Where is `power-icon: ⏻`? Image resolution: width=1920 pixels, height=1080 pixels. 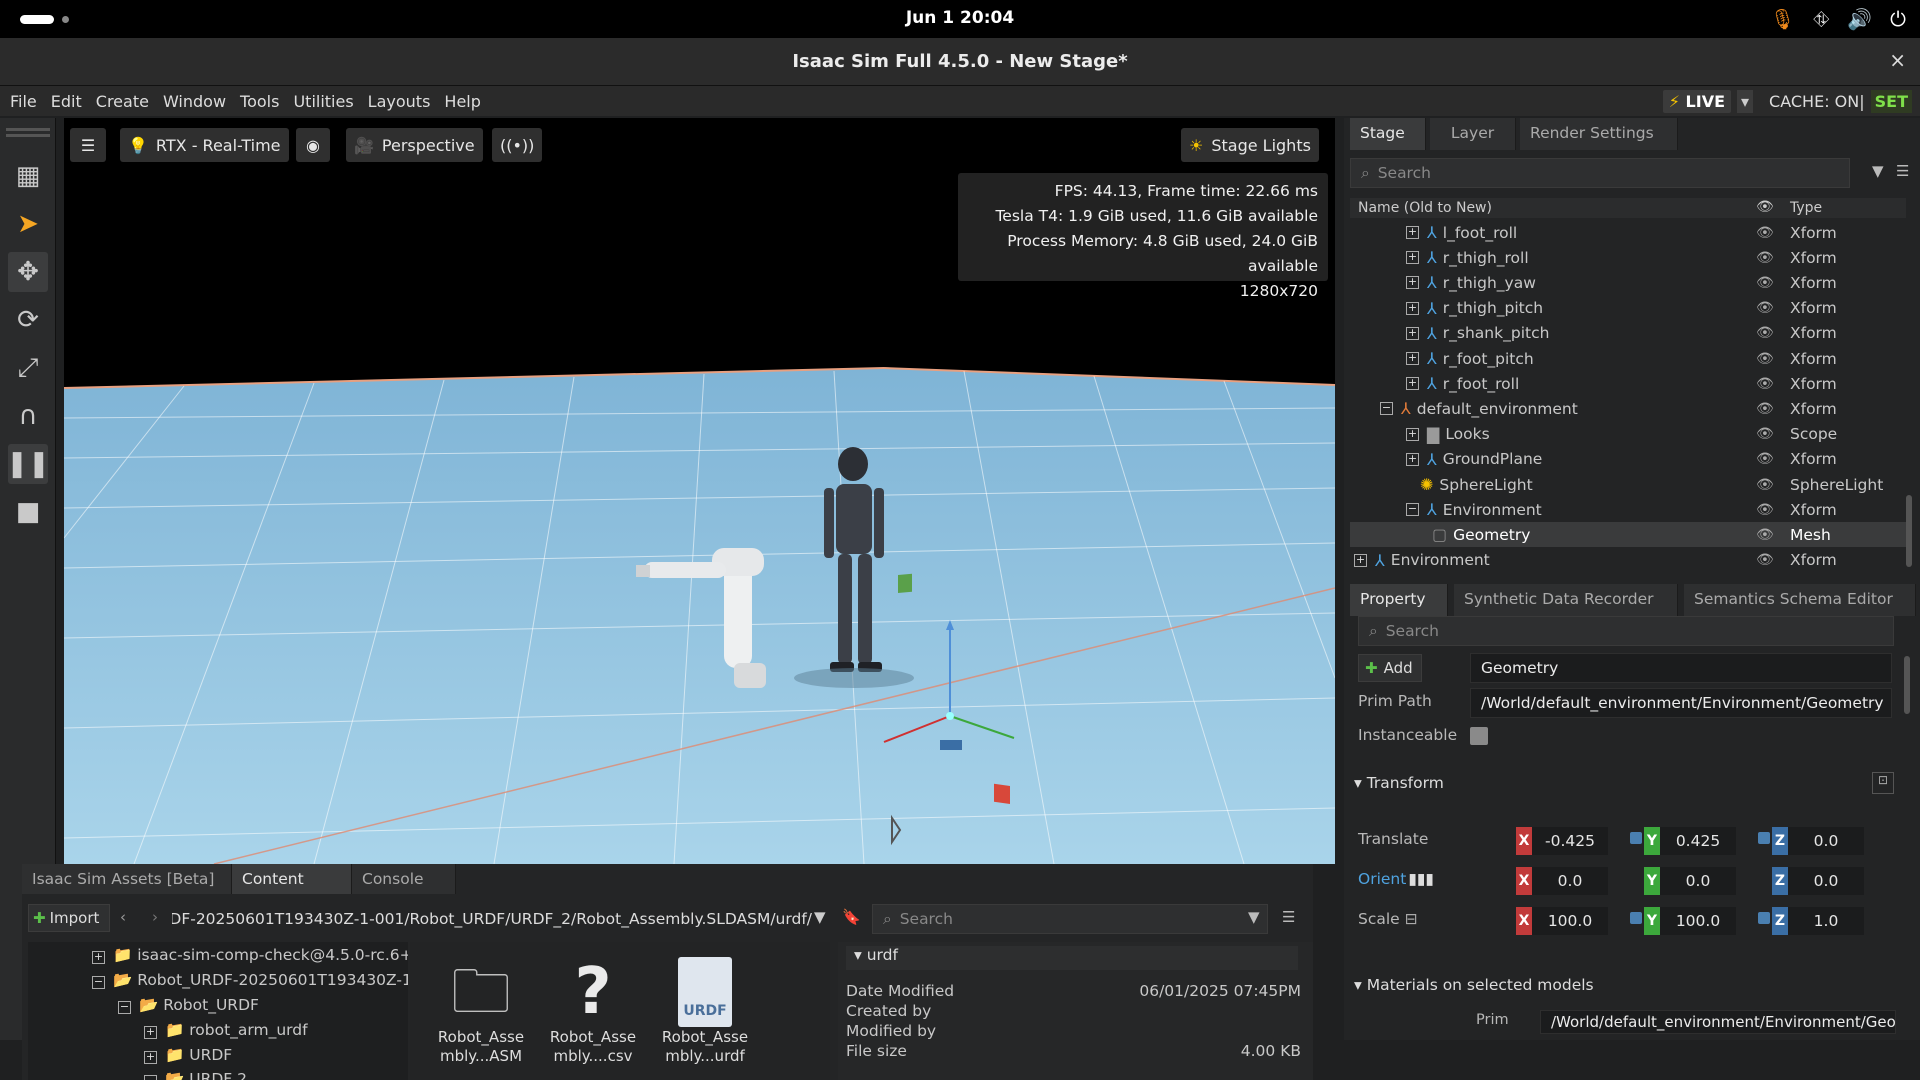 power-icon: ⏻ is located at coordinates (1898, 19).